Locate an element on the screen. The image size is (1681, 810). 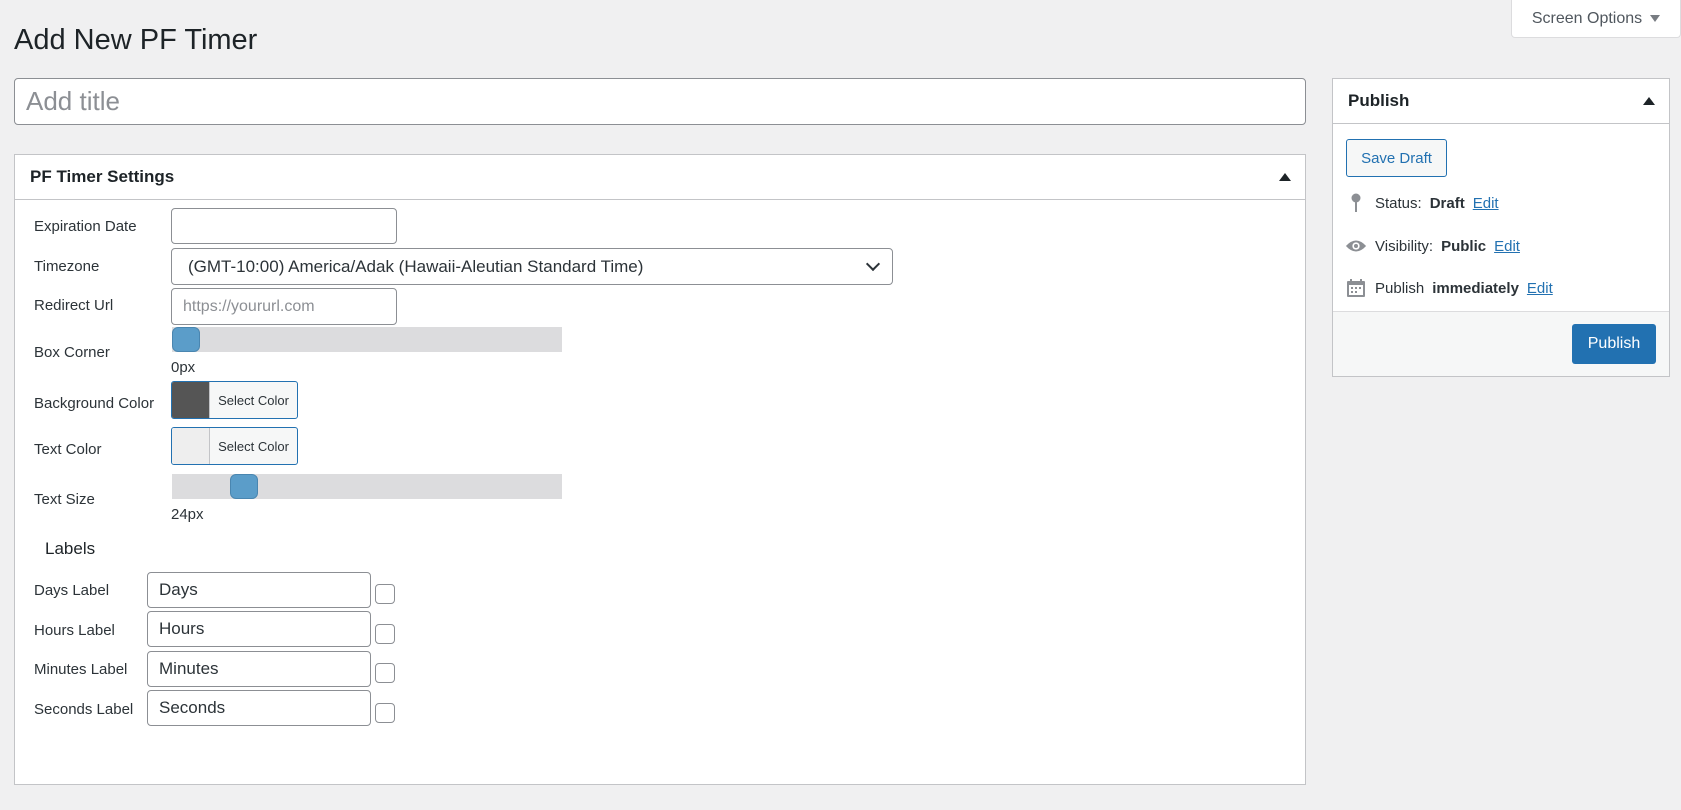
box-corner-label: Box Corner is located at coordinates (72, 352).